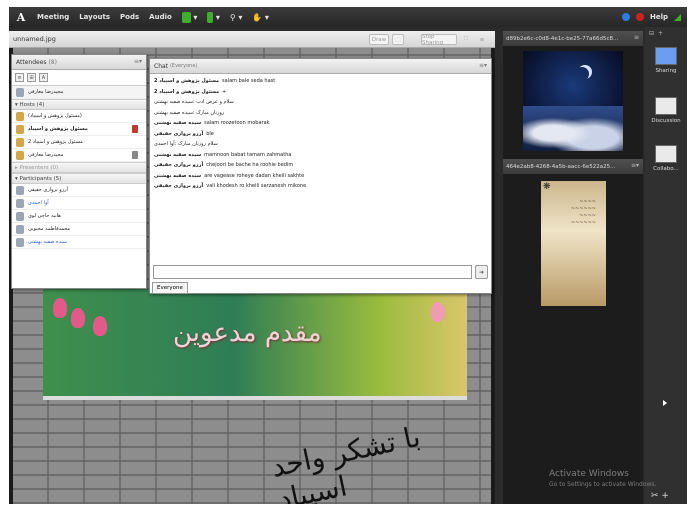 This screenshot has width=696, height=511. Describe the element at coordinates (186, 144) in the screenshot. I see `message-text: سلام روزتان مبارک :آوا احمدی` at that location.